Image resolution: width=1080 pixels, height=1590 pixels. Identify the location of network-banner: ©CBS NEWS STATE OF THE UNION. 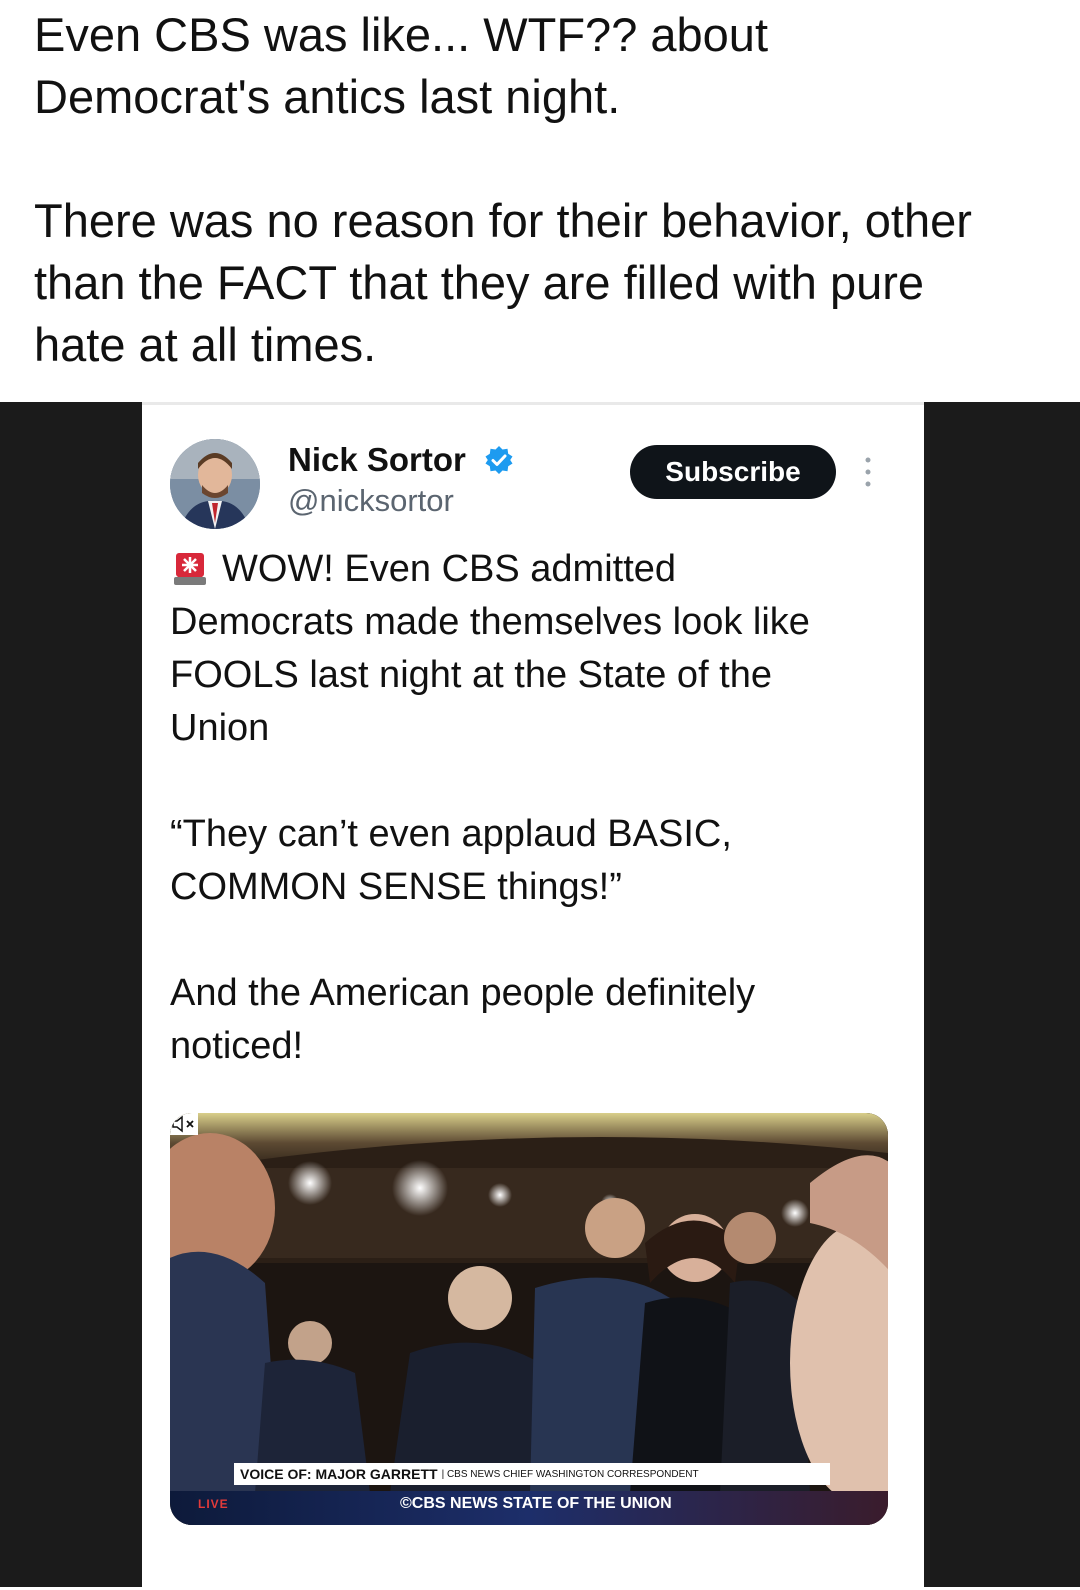
(536, 1503).